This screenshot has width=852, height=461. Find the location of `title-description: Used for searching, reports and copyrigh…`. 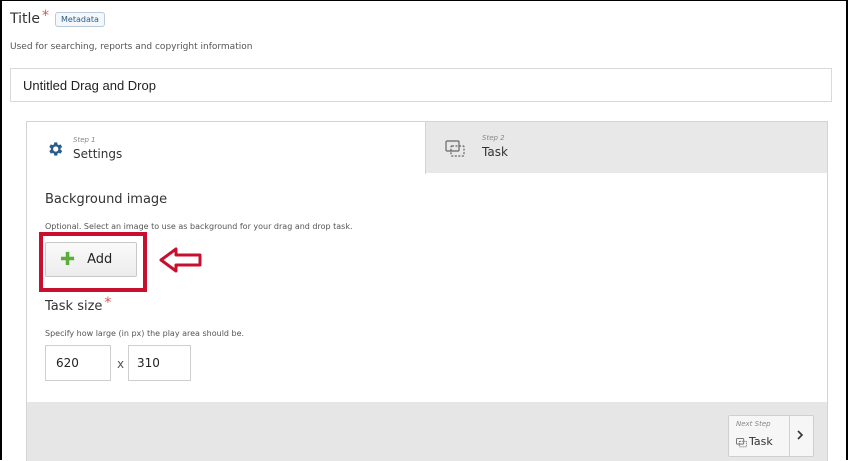

title-description: Used for searching, reports and copyrigh… is located at coordinates (131, 47).